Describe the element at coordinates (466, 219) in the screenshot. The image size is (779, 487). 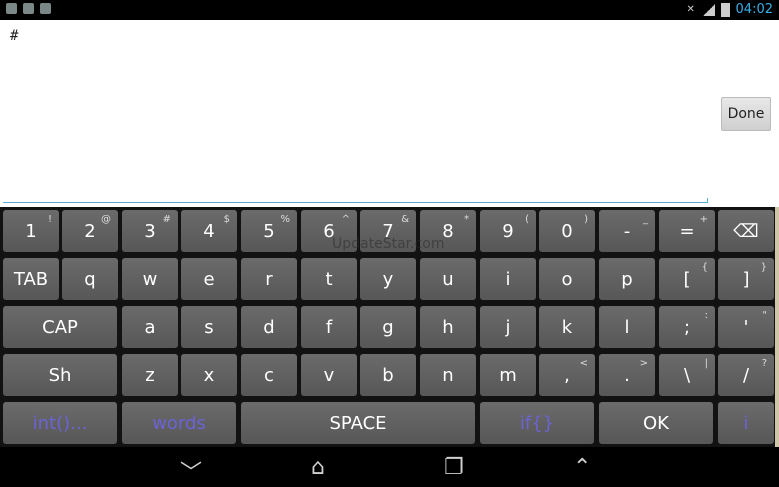
I see `key-secondary-label: *` at that location.